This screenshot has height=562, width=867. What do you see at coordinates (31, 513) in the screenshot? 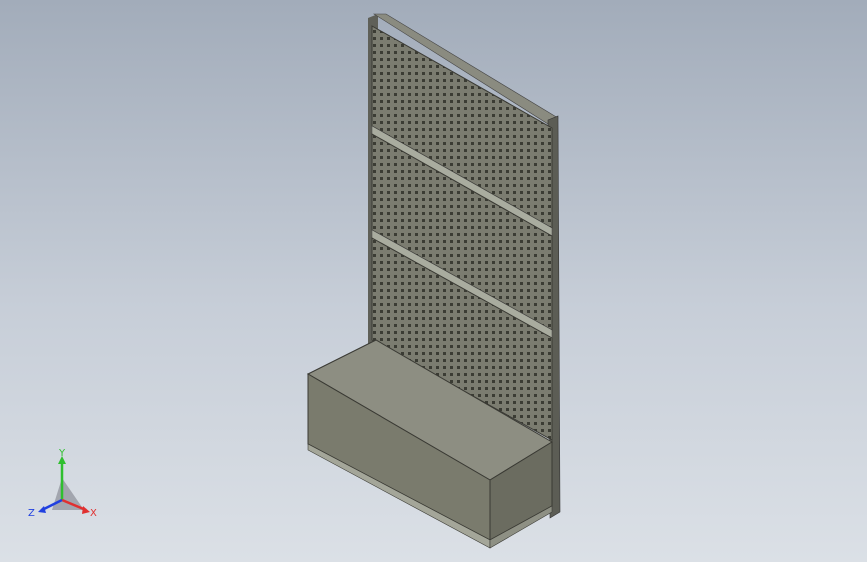
I see `z-axis-label: Z` at bounding box center [31, 513].